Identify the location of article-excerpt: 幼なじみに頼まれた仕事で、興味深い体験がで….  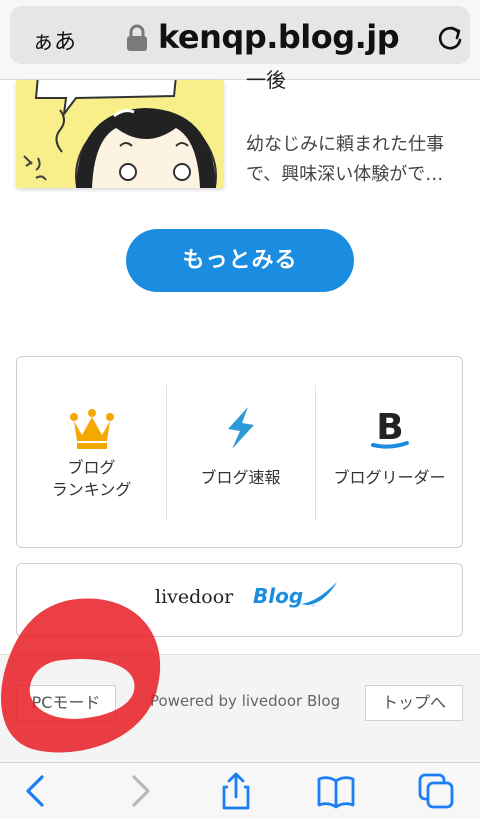
(357, 160).